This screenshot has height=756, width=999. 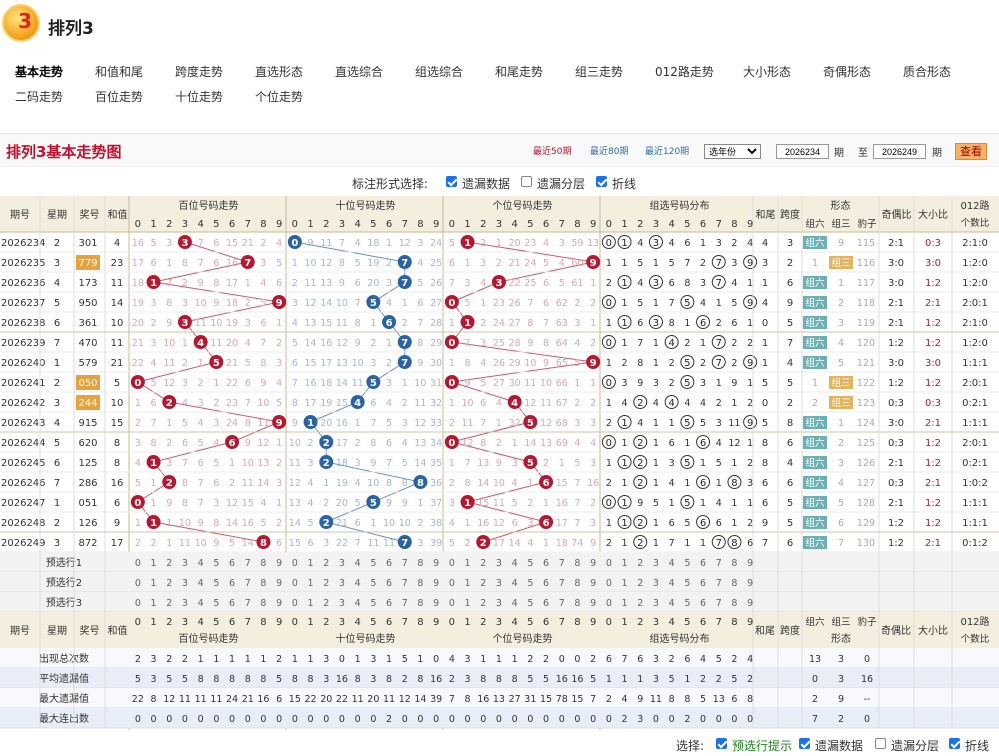 What do you see at coordinates (483, 543) in the screenshot?
I see `hit-digit: 2` at bounding box center [483, 543].